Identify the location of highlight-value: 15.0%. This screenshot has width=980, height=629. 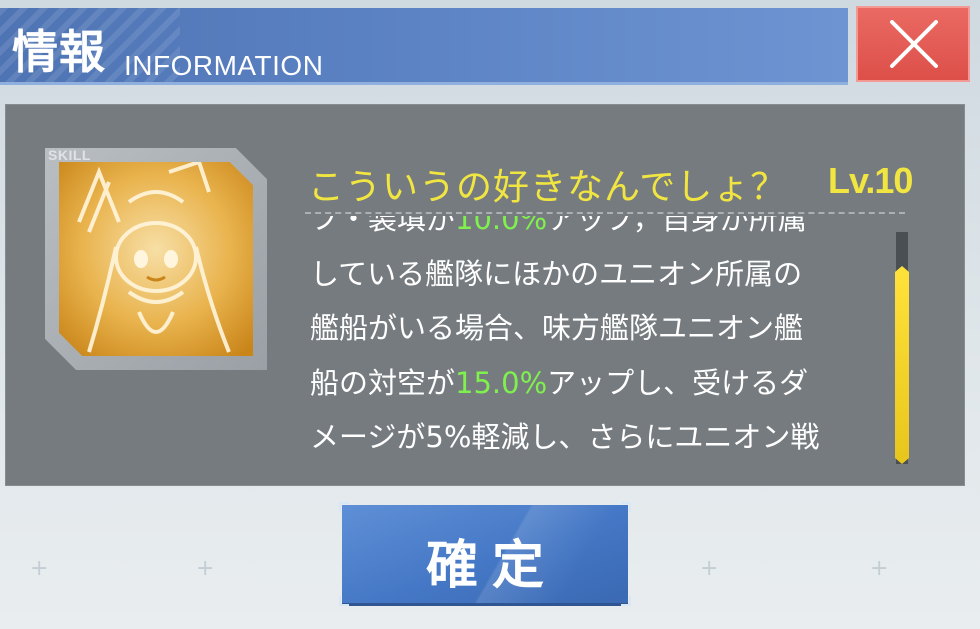
(501, 382).